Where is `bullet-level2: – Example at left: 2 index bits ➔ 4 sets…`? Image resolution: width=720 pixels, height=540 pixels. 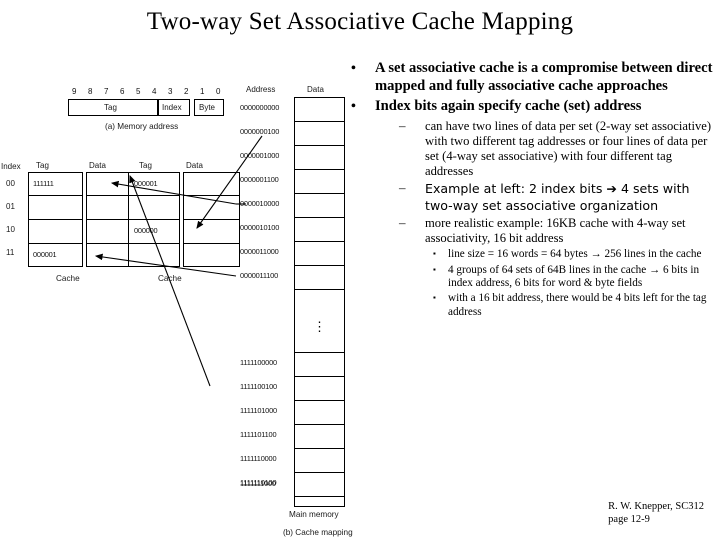 bullet-level2: – Example at left: 2 index bits ➔ 4 sets… is located at coordinates (555, 196).